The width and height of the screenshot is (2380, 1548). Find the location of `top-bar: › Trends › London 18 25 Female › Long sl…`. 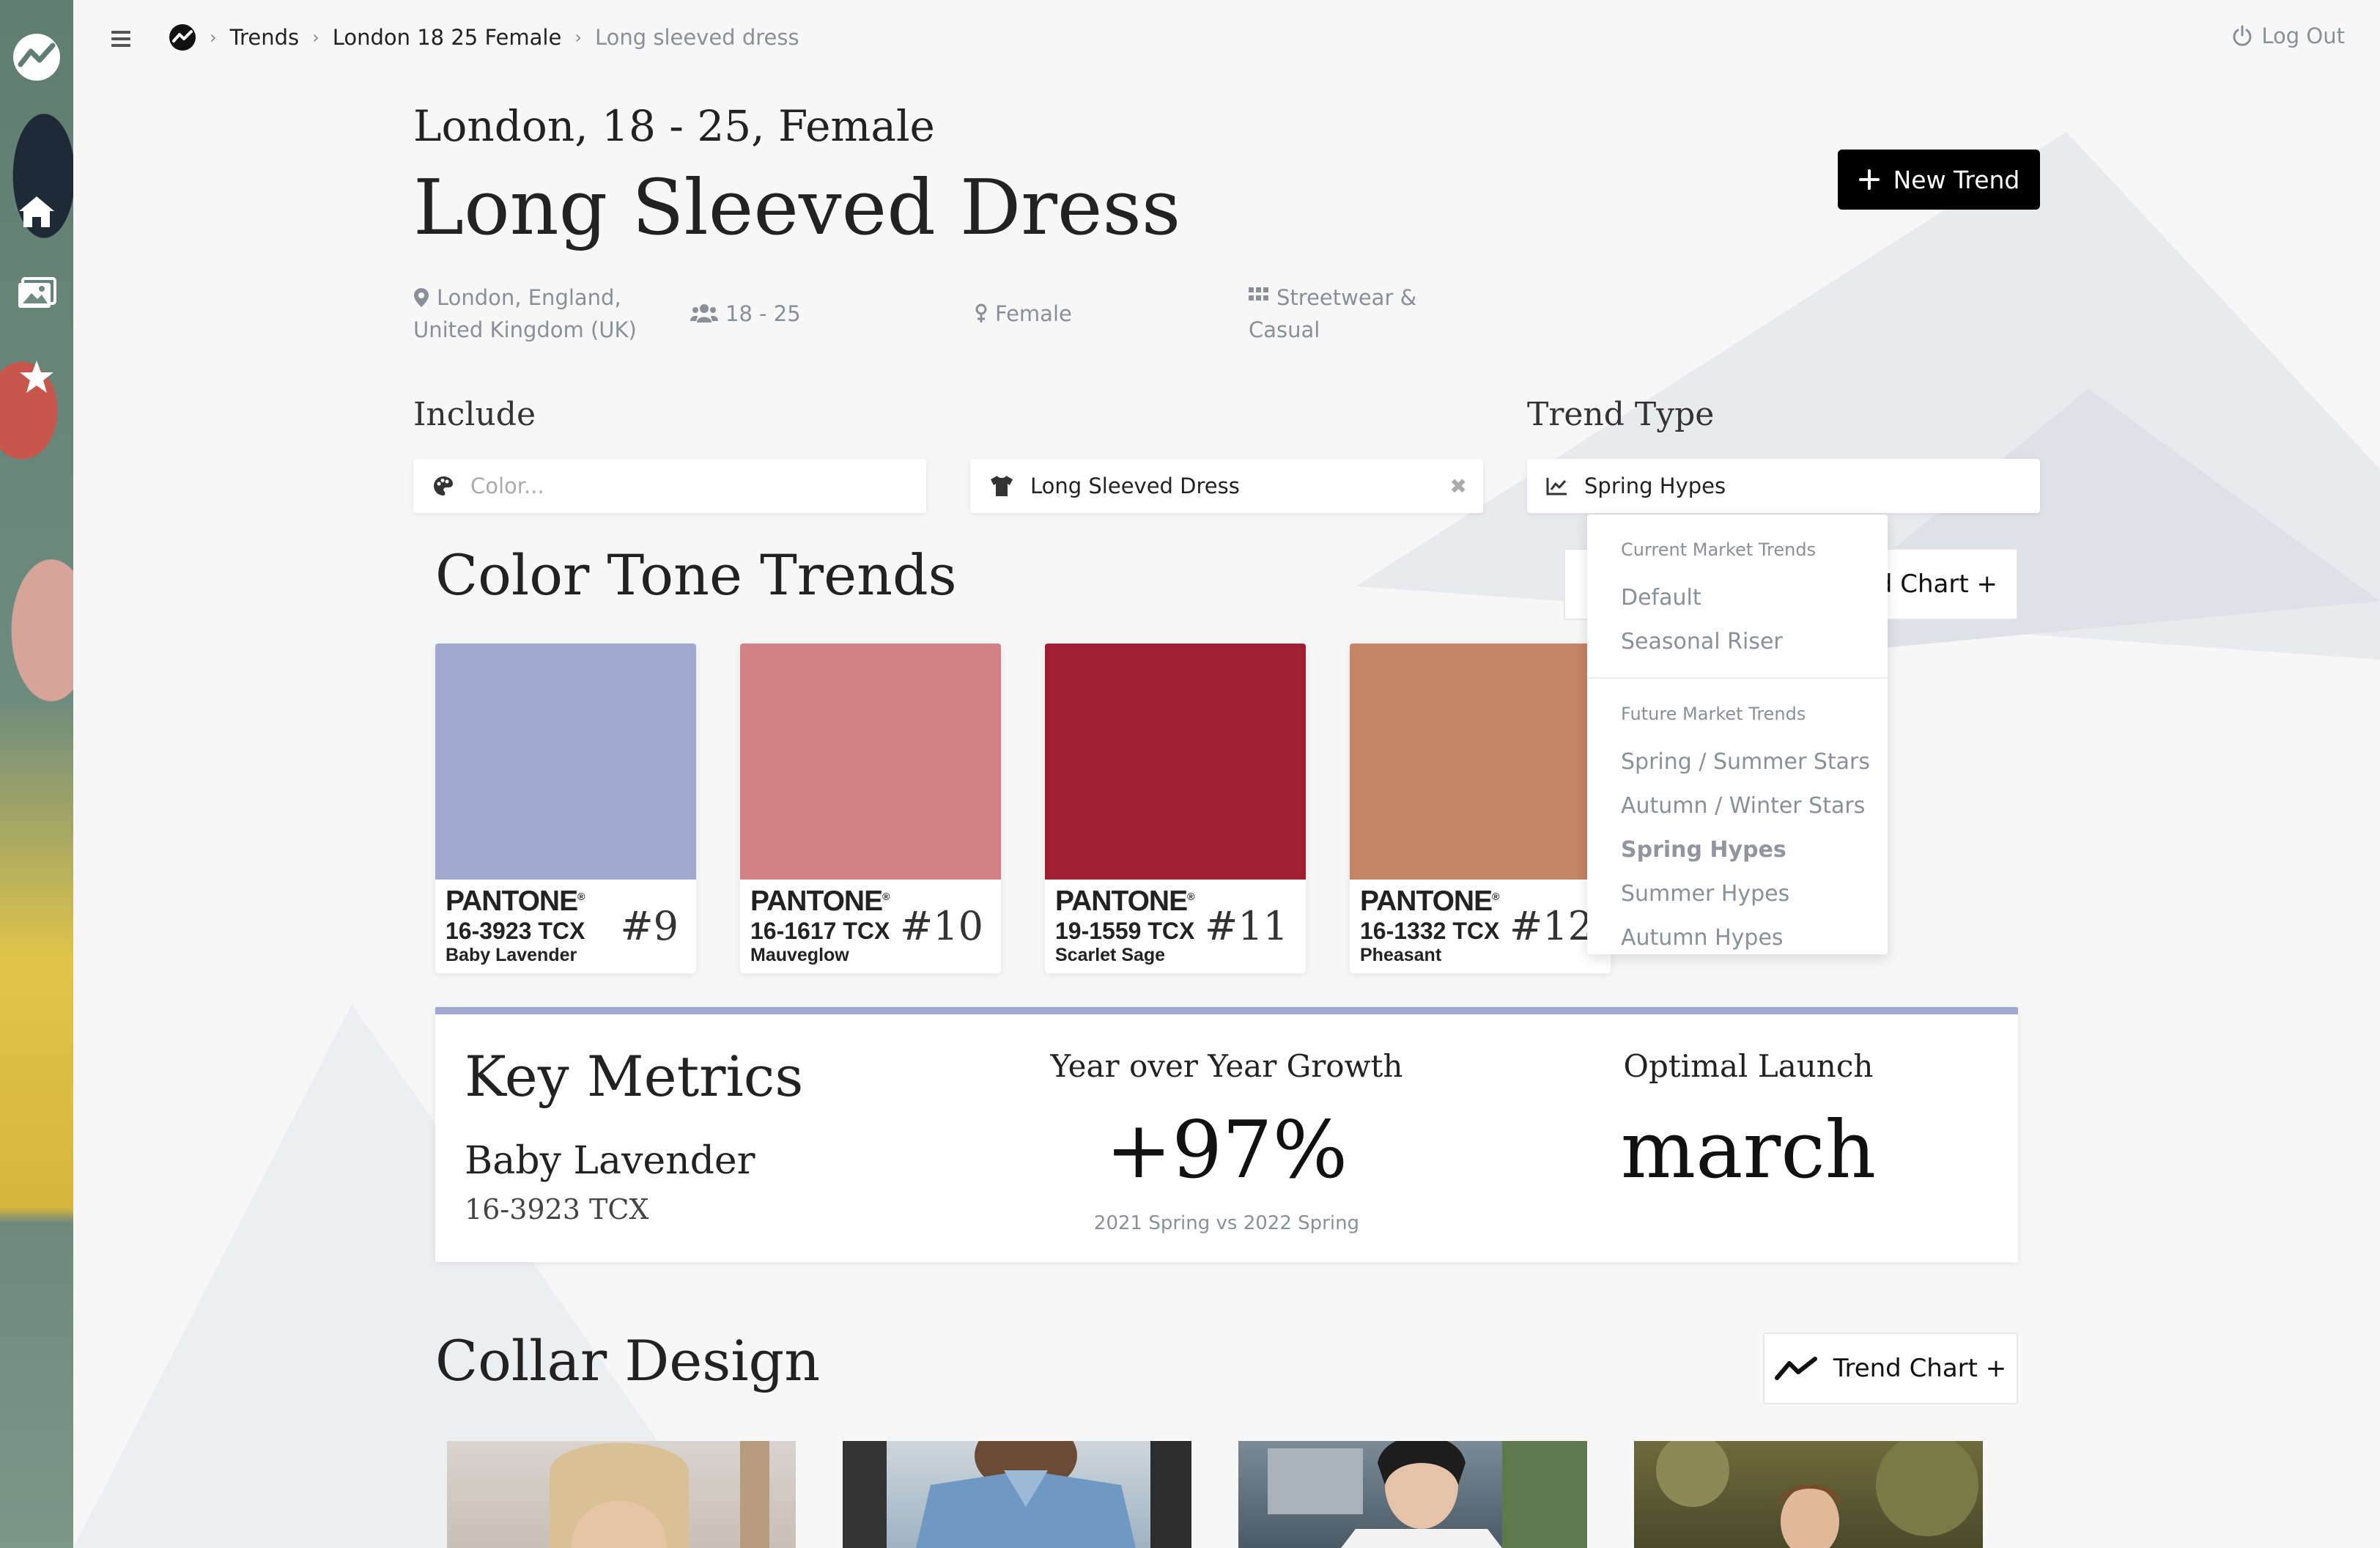

top-bar: › Trends › London 18 25 Female › Long sl… is located at coordinates (1226, 40).